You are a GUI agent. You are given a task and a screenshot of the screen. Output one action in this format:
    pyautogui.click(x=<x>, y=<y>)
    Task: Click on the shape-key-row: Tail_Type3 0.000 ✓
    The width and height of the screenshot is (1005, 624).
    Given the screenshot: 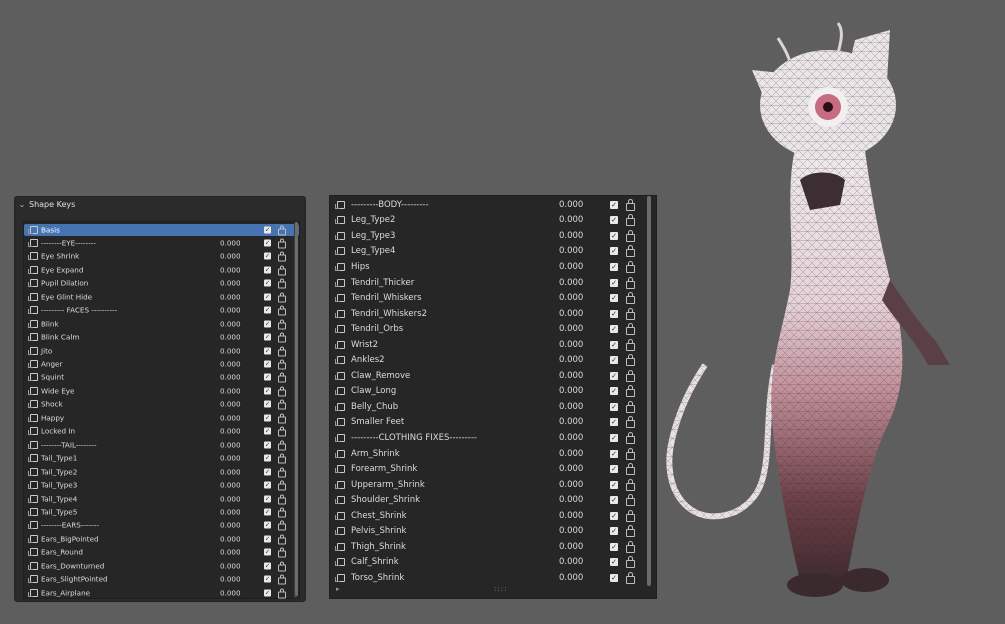 What is the action you would take?
    pyautogui.click(x=161, y=485)
    